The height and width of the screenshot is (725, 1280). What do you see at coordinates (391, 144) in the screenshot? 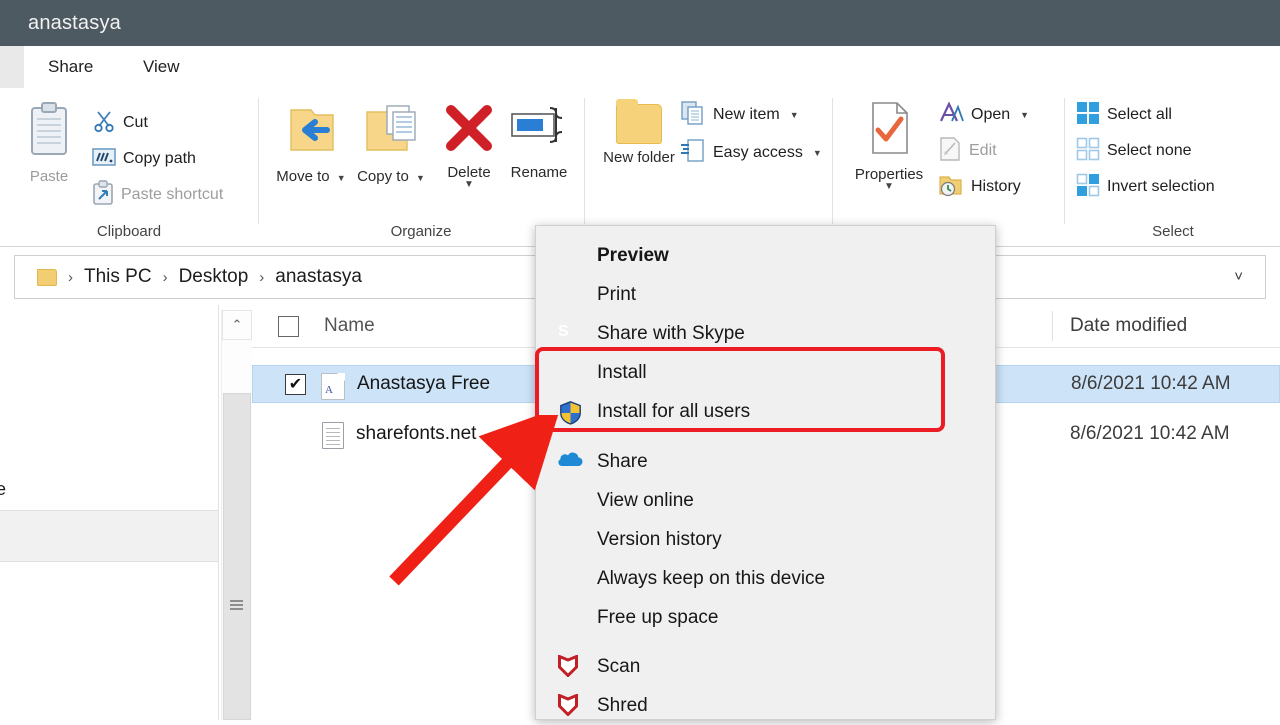
I see `copy-to-button: Copy to ▼` at bounding box center [391, 144].